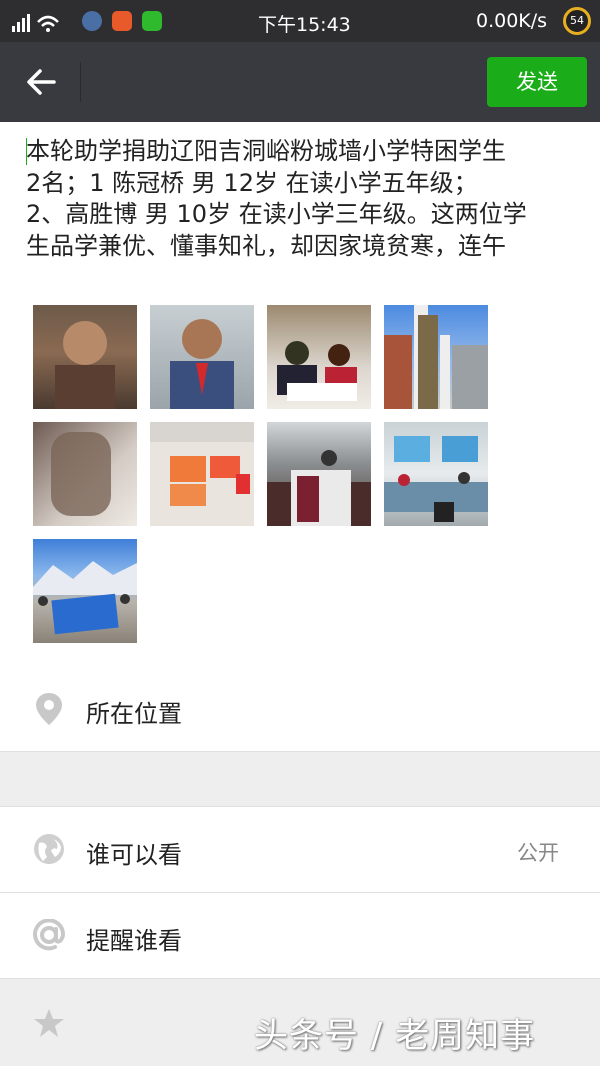 This screenshot has height=1066, width=600. What do you see at coordinates (436, 357) in the screenshot?
I see `photo-school-gate` at bounding box center [436, 357].